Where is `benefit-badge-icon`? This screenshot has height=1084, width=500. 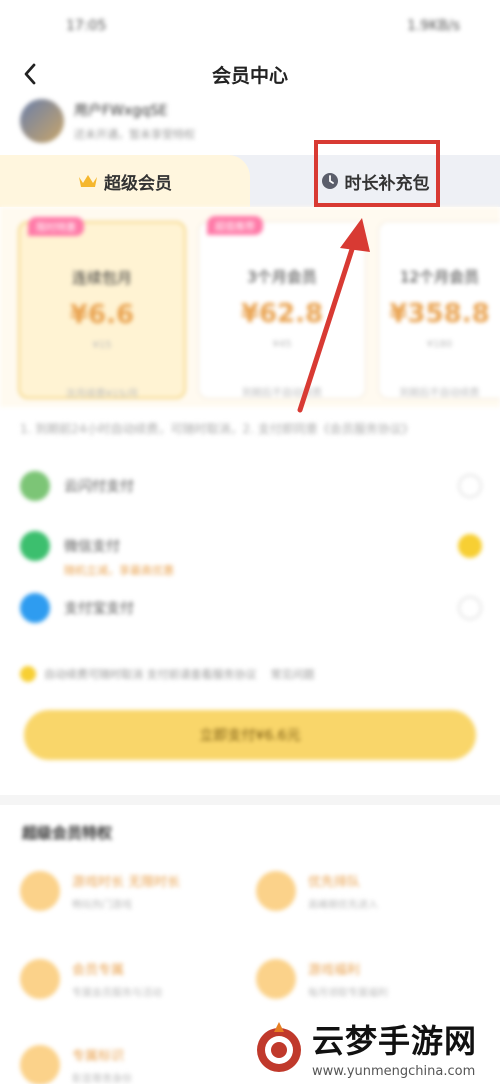
benefit-badge-icon is located at coordinates (40, 1064).